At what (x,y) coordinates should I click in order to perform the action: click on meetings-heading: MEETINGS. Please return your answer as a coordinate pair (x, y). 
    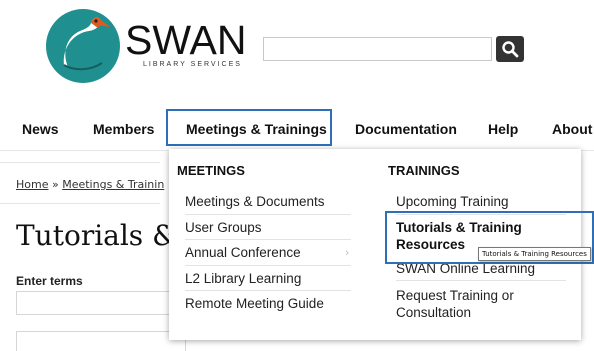
    Looking at the image, I should click on (211, 170).